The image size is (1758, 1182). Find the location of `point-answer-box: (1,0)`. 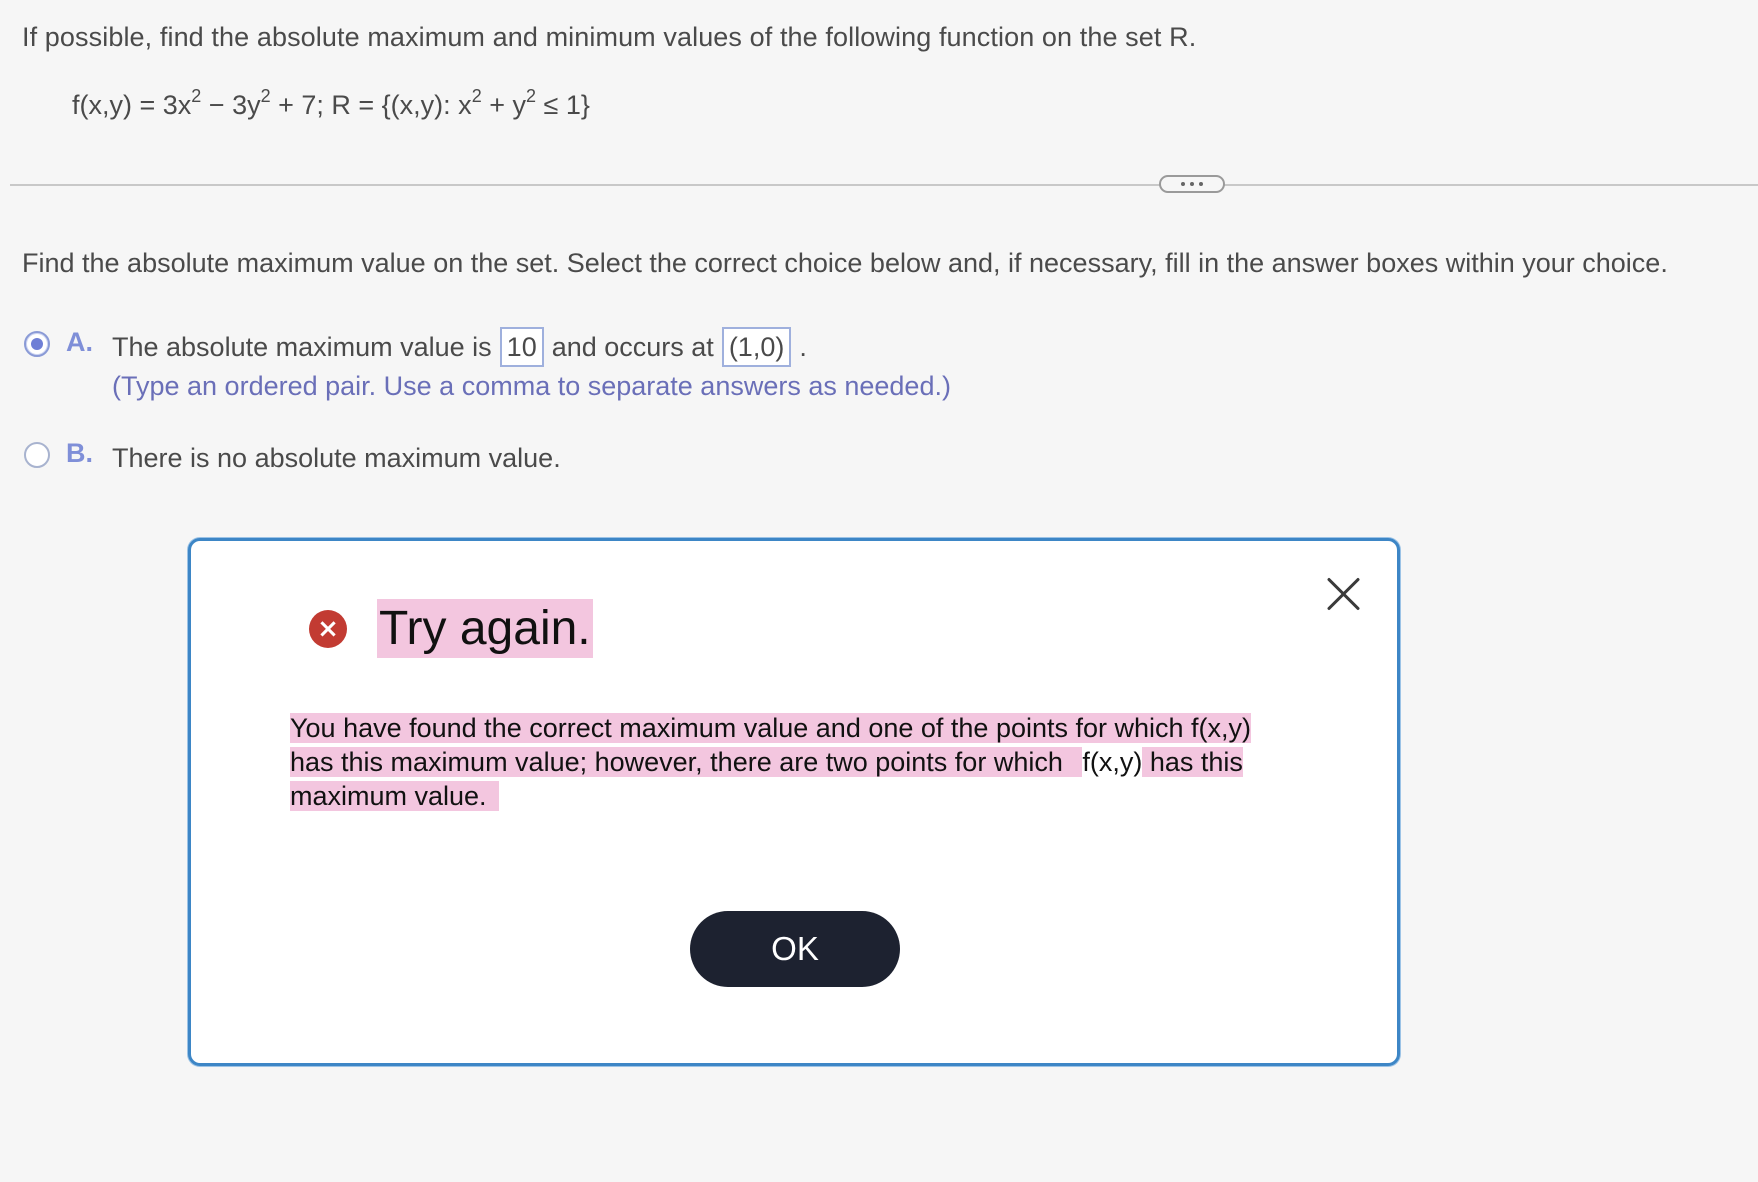

point-answer-box: (1,0) is located at coordinates (756, 347).